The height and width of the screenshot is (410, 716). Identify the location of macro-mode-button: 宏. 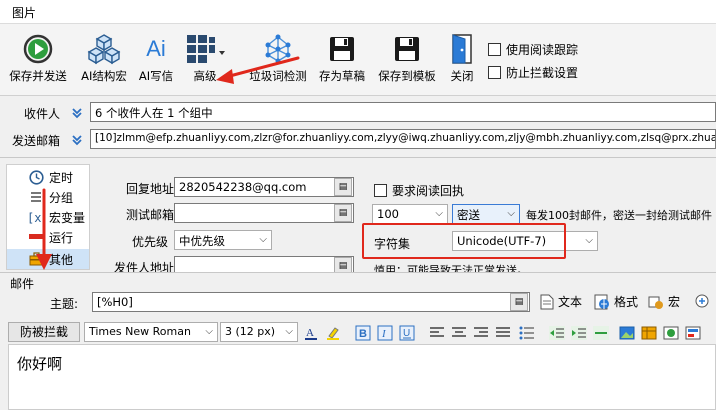
(664, 301).